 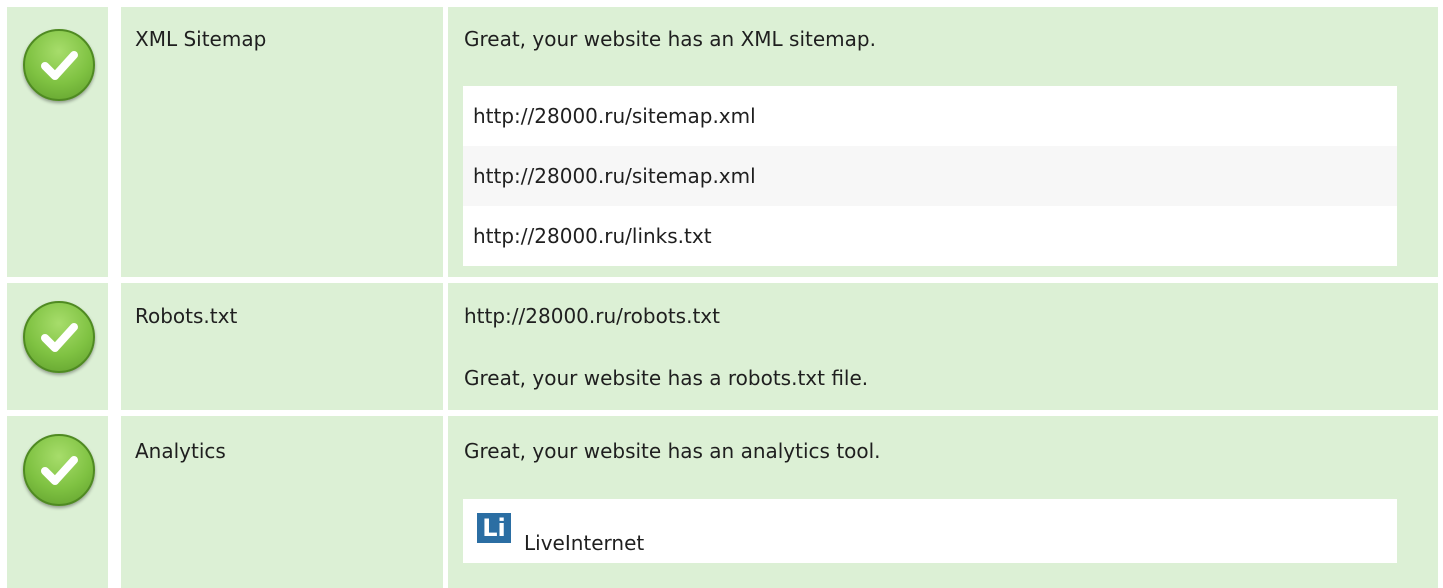 What do you see at coordinates (494, 528) in the screenshot?
I see `liveinternet-logo-icon: Li` at bounding box center [494, 528].